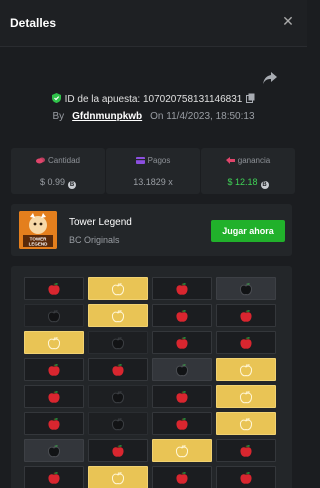 The image size is (320, 488). What do you see at coordinates (210, 116) in the screenshot?
I see `bet-datetime: 11/4/2023, 18:50:13` at bounding box center [210, 116].